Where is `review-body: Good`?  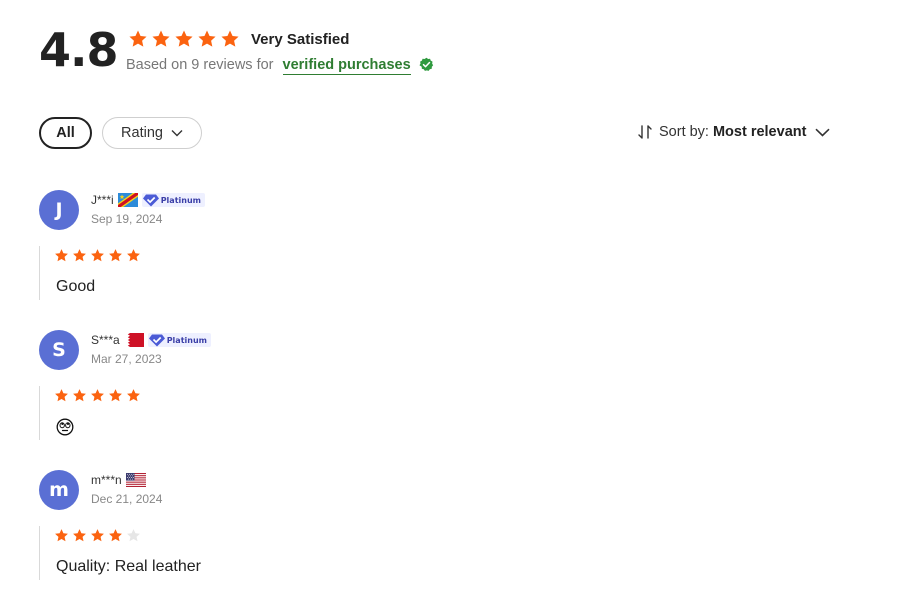 review-body: Good is located at coordinates (339, 273).